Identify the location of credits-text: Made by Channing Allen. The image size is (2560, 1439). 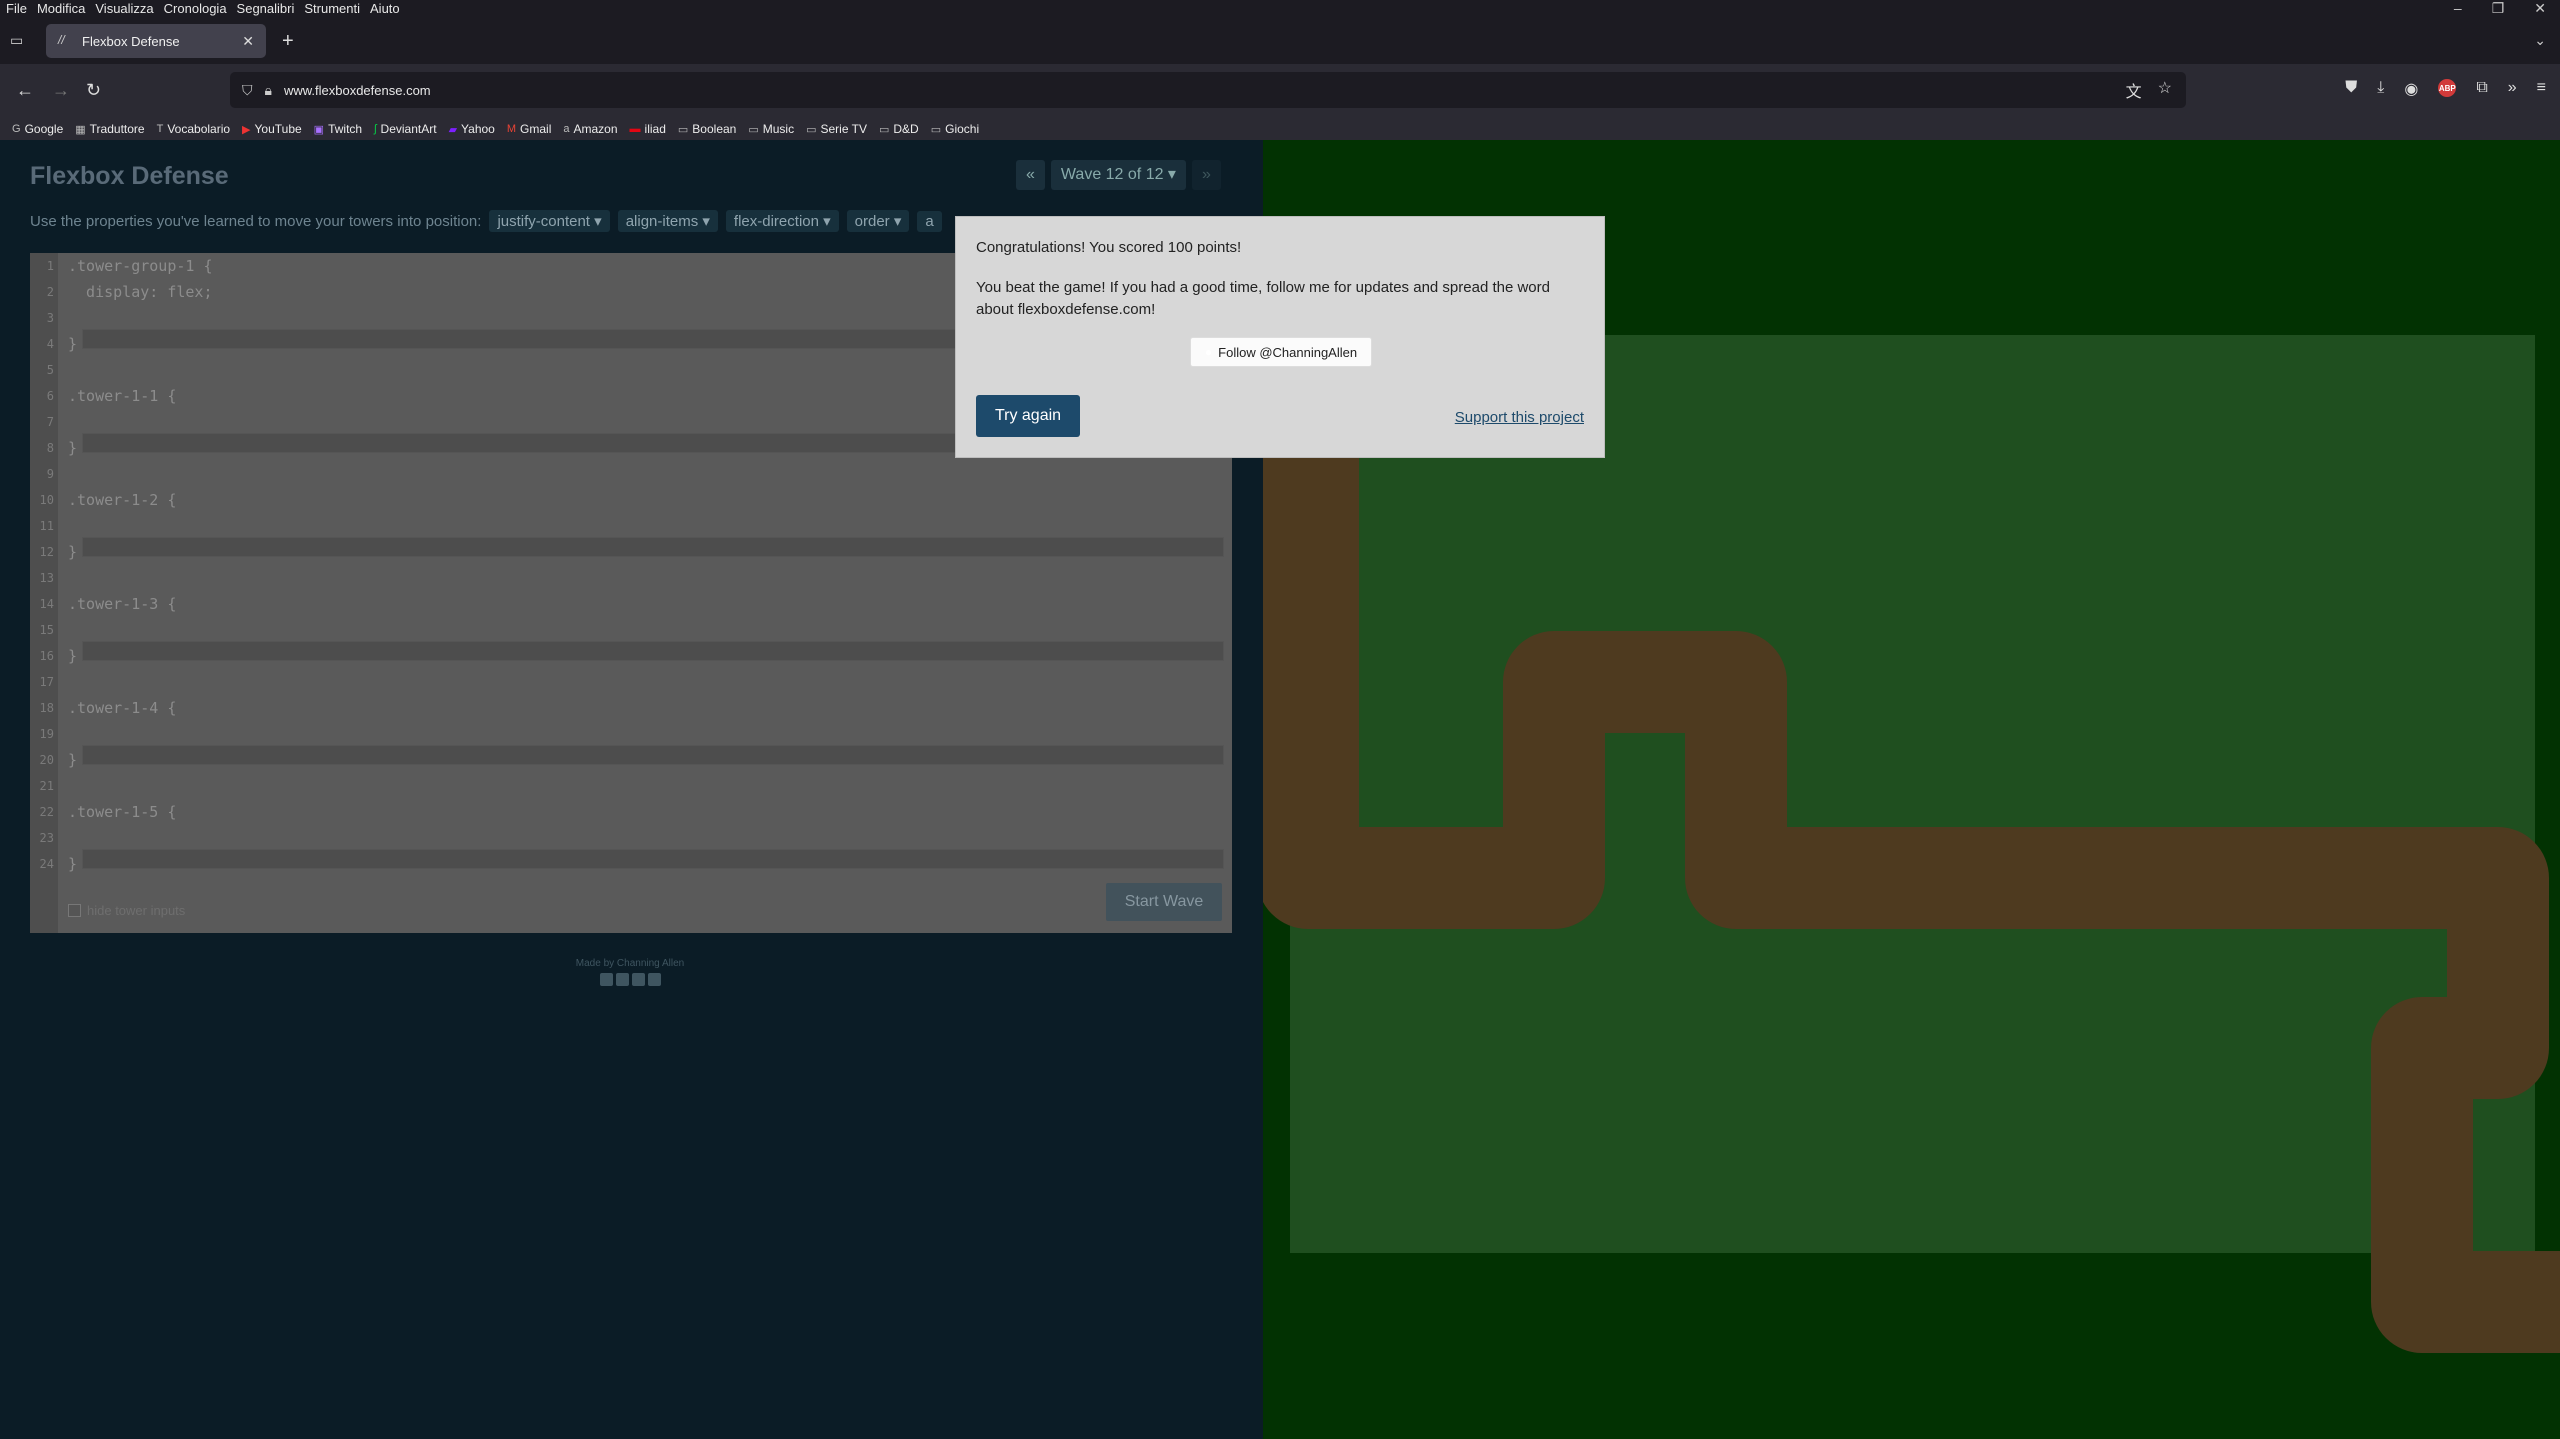
(630, 963).